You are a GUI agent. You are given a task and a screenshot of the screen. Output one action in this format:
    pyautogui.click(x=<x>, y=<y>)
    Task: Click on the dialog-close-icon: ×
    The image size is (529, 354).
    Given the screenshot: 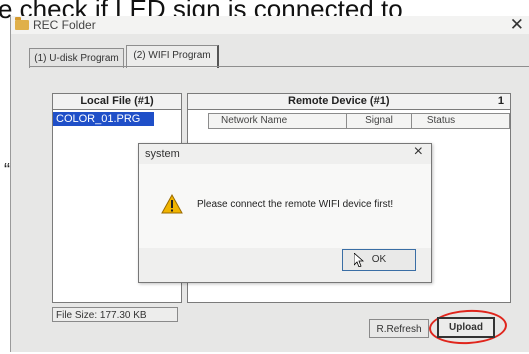 What is the action you would take?
    pyautogui.click(x=418, y=152)
    